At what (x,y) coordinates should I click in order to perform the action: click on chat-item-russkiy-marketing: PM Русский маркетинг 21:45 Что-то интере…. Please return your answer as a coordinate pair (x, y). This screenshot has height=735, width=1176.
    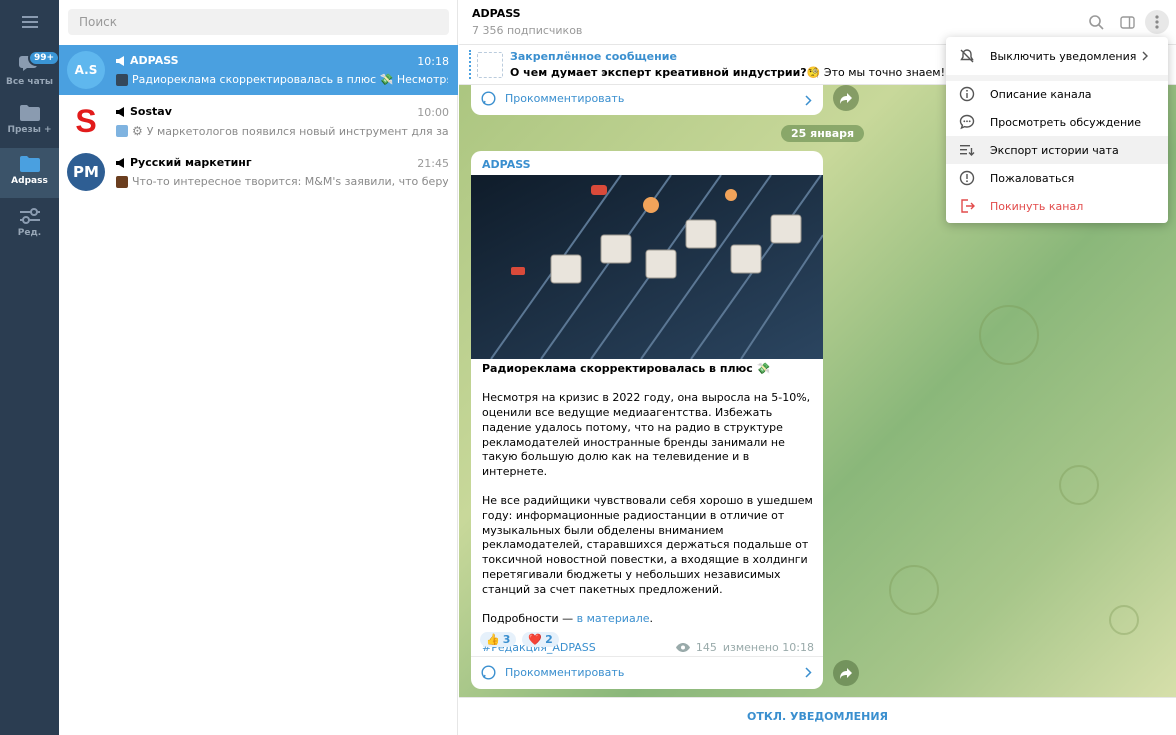
    Looking at the image, I should click on (258, 172).